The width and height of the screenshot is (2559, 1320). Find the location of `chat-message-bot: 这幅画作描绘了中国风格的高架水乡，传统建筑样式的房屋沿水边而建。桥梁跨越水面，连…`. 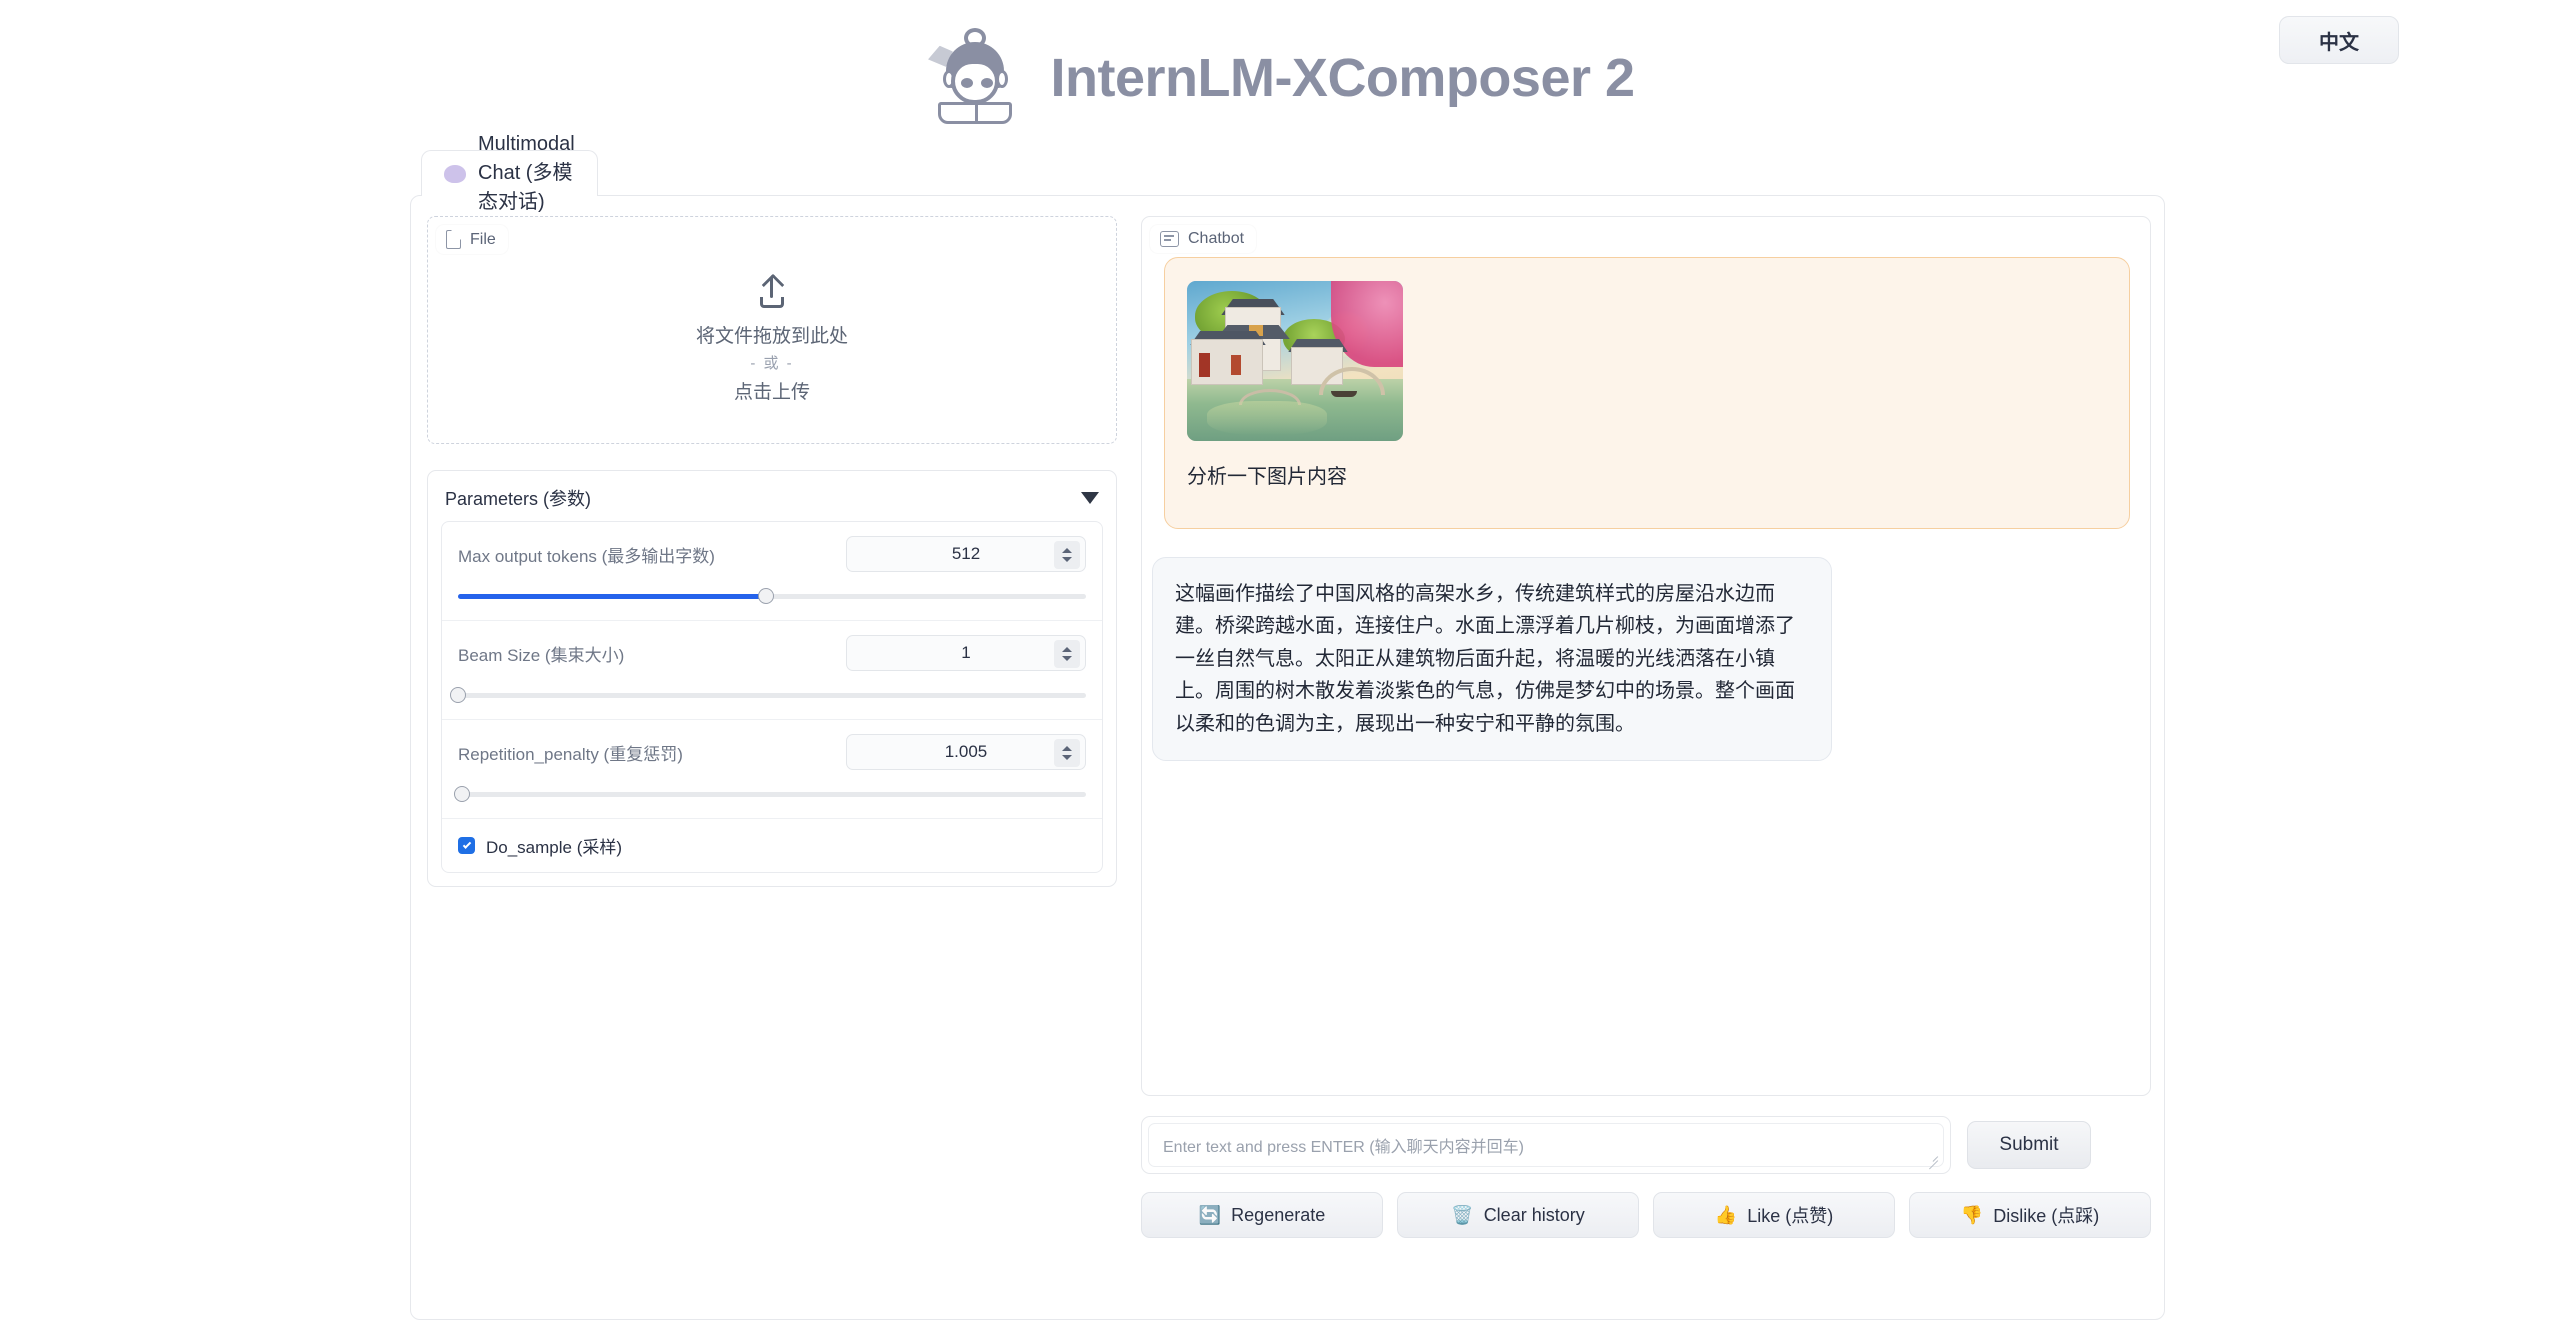

chat-message-bot: 这幅画作描绘了中国风格的高架水乡，传统建筑样式的房屋沿水边而建。桥梁跨越水面，连… is located at coordinates (1492, 659).